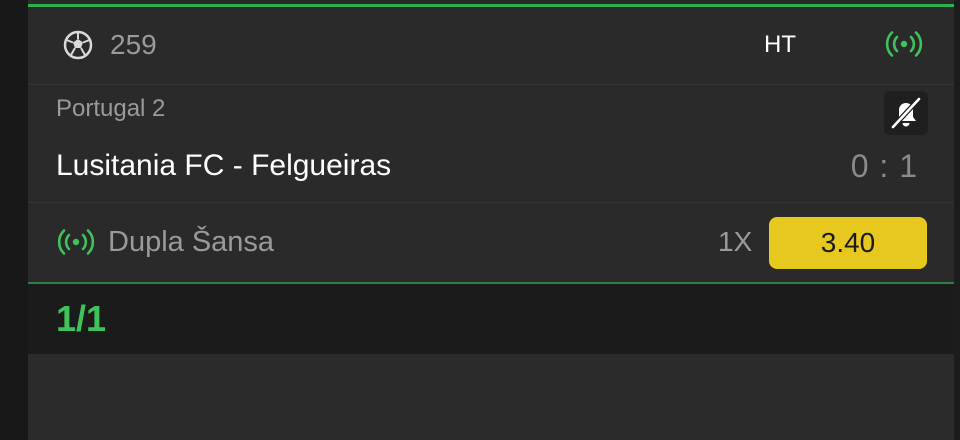  What do you see at coordinates (78, 45) in the screenshot?
I see `soccer-ball-icon` at bounding box center [78, 45].